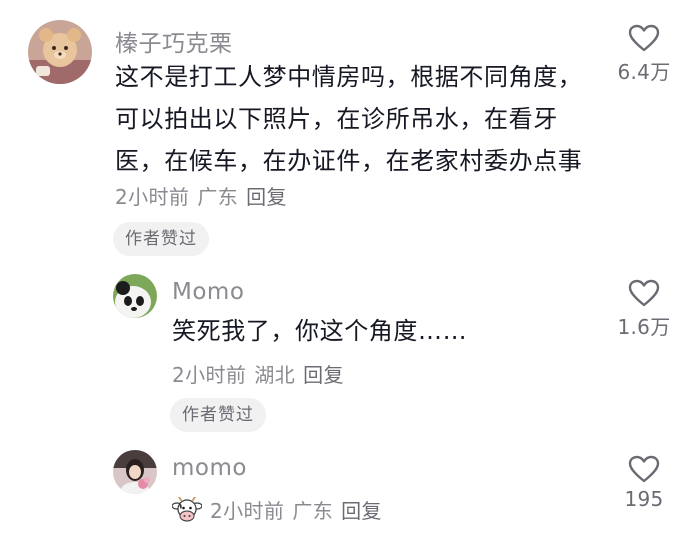 This screenshot has width=690, height=541. I want to click on like-button: 195, so click(644, 483).